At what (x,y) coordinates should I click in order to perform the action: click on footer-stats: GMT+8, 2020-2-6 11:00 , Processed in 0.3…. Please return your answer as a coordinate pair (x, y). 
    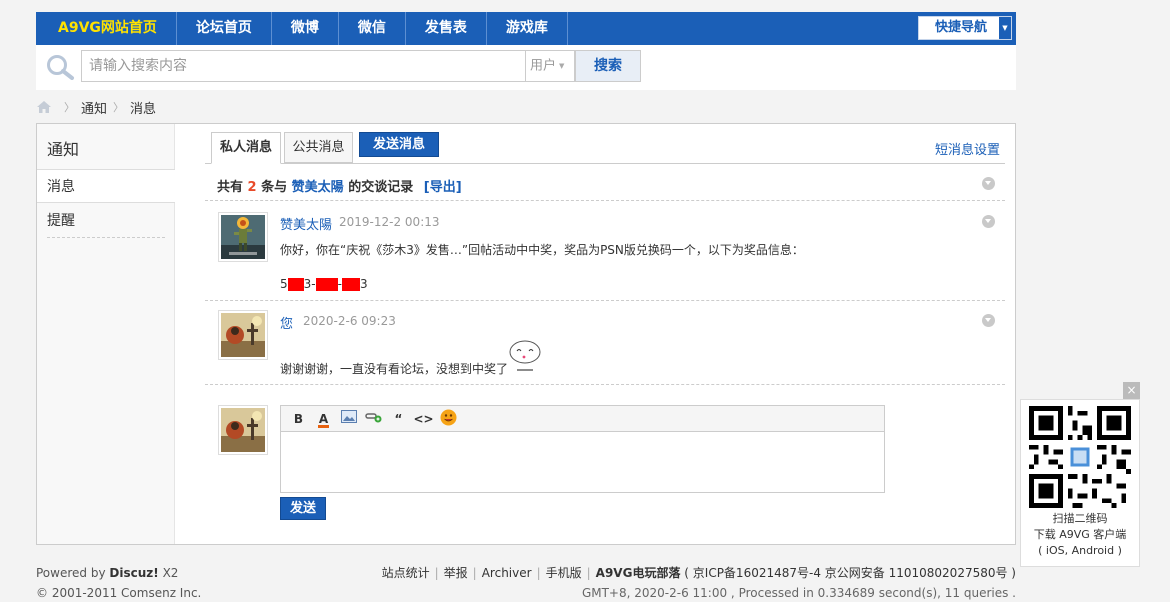
    Looking at the image, I should click on (798, 593).